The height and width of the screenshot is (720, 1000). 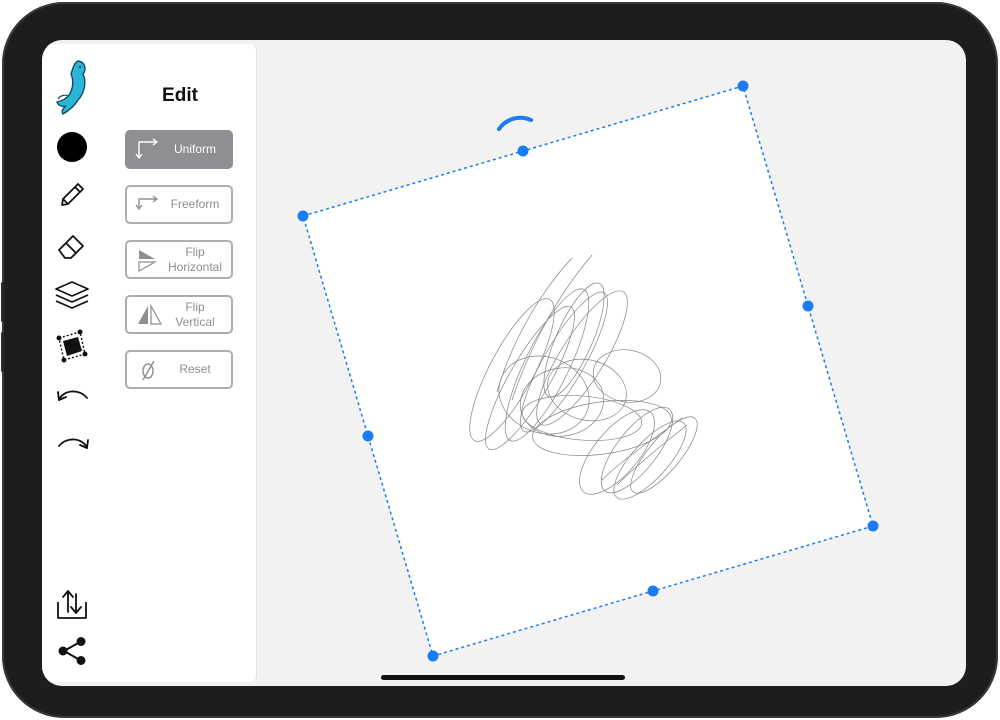 I want to click on rotate-arc-icon, so click(x=515, y=123).